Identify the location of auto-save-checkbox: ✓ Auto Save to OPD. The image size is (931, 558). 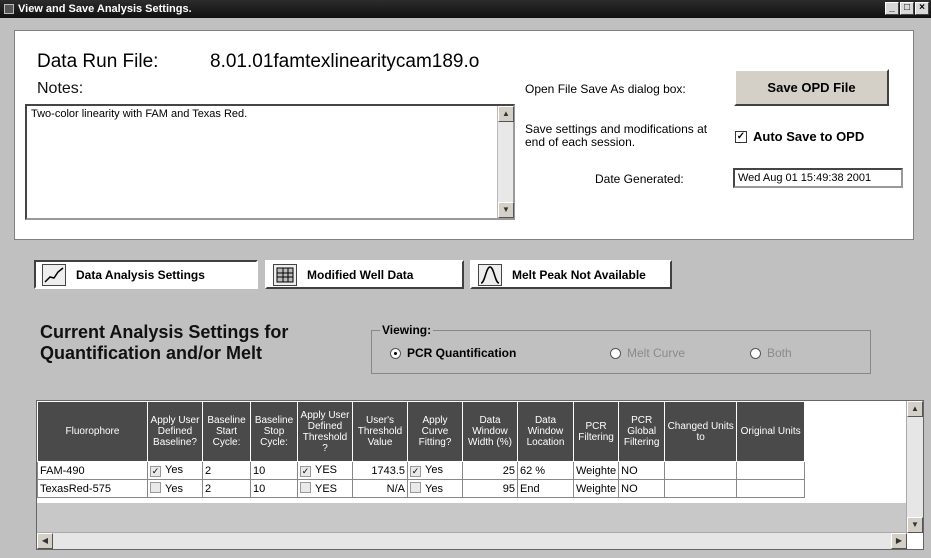
(799, 136).